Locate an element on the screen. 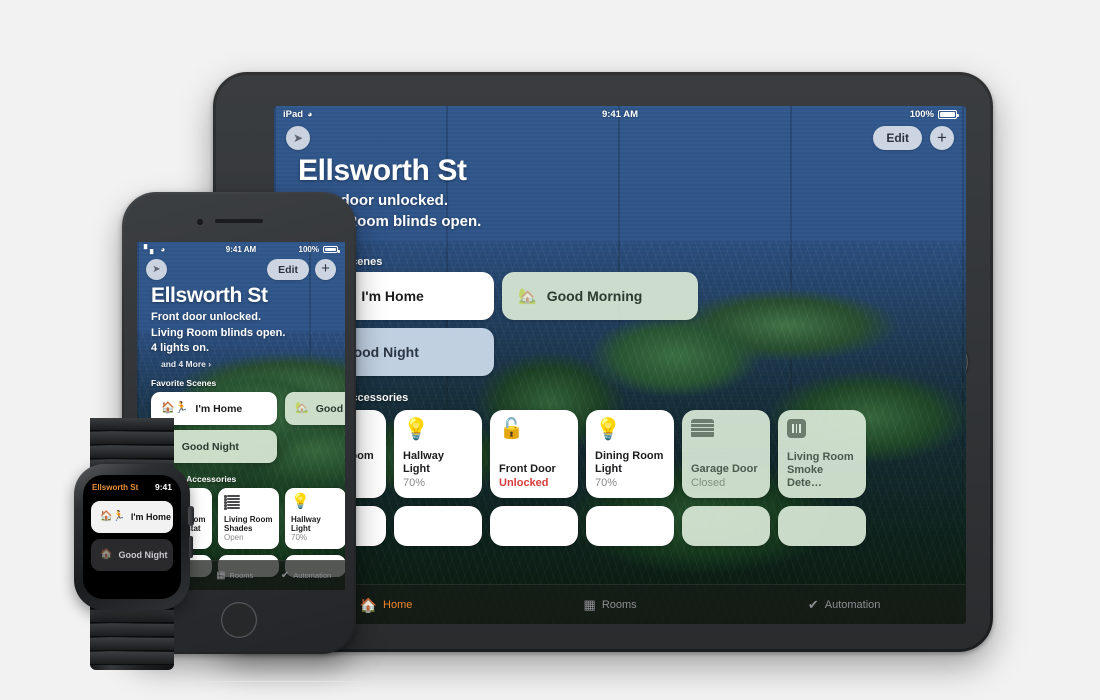 This screenshot has width=1100, height=700. watch-side-button is located at coordinates (191, 547).